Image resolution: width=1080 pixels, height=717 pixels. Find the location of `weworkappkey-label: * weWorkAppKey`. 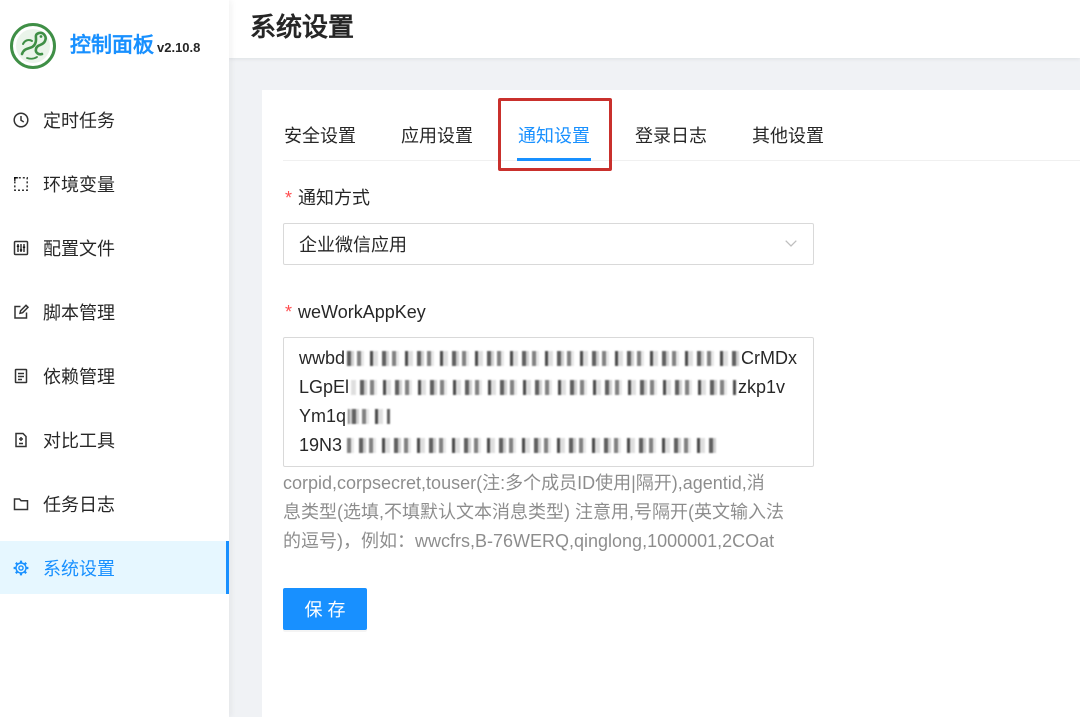

weworkappkey-label: * weWorkAppKey is located at coordinates (354, 312).